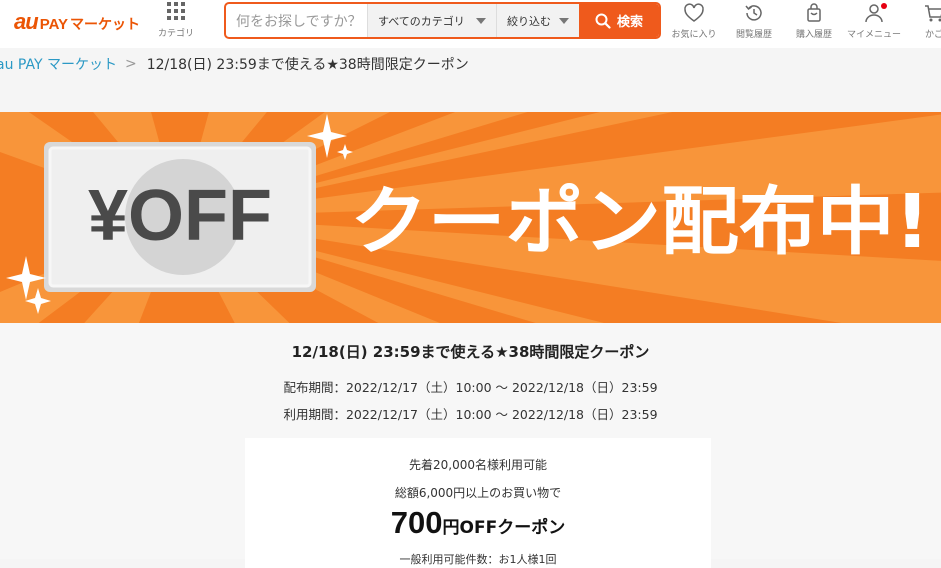 This screenshot has width=941, height=568. I want to click on nav-mymenu: マイメニュー, so click(874, 21).